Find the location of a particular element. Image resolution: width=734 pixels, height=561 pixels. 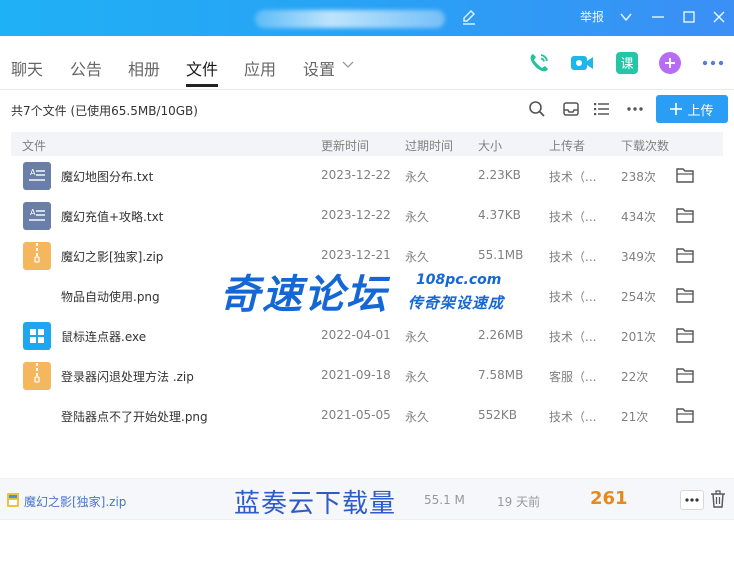

more-dots-icon is located at coordinates (692, 500).